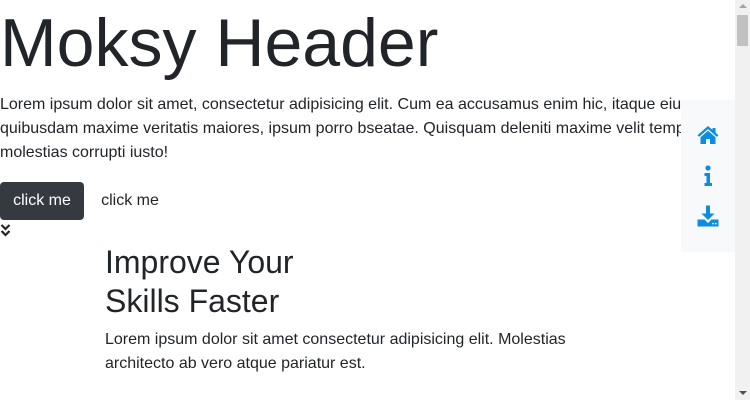 The height and width of the screenshot is (400, 750). What do you see at coordinates (130, 201) in the screenshot?
I see `click-me-link-button: click me` at bounding box center [130, 201].